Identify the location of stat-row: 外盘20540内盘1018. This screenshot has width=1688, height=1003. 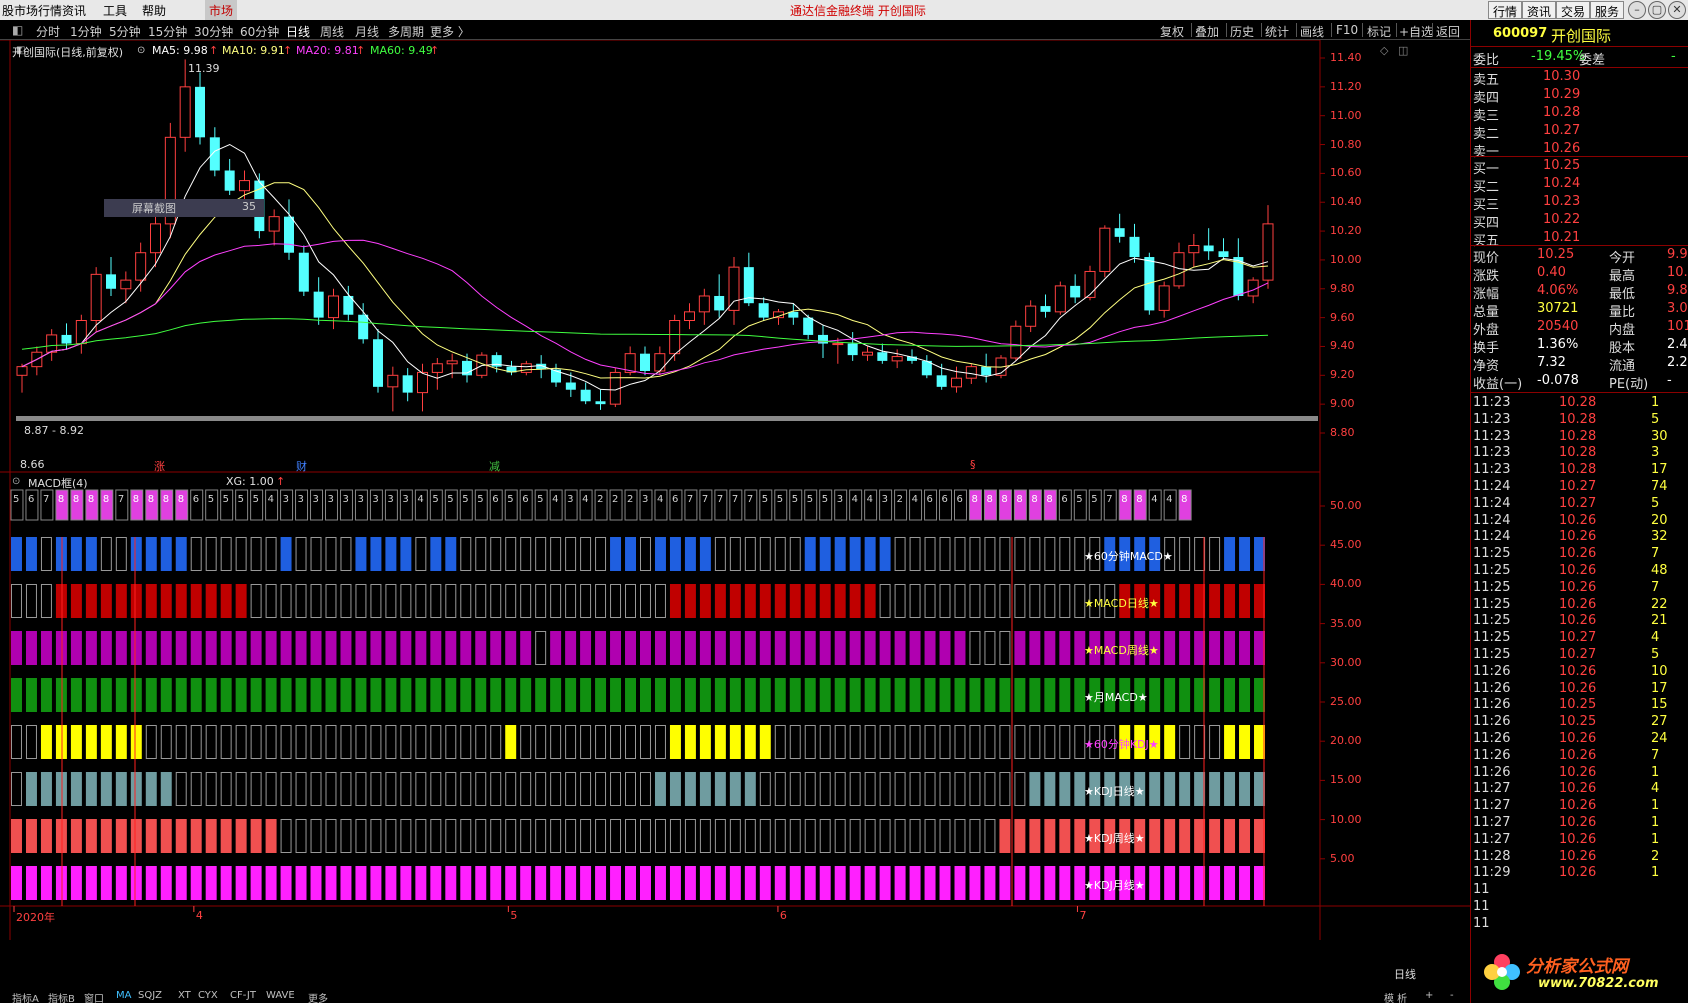
(1579, 328).